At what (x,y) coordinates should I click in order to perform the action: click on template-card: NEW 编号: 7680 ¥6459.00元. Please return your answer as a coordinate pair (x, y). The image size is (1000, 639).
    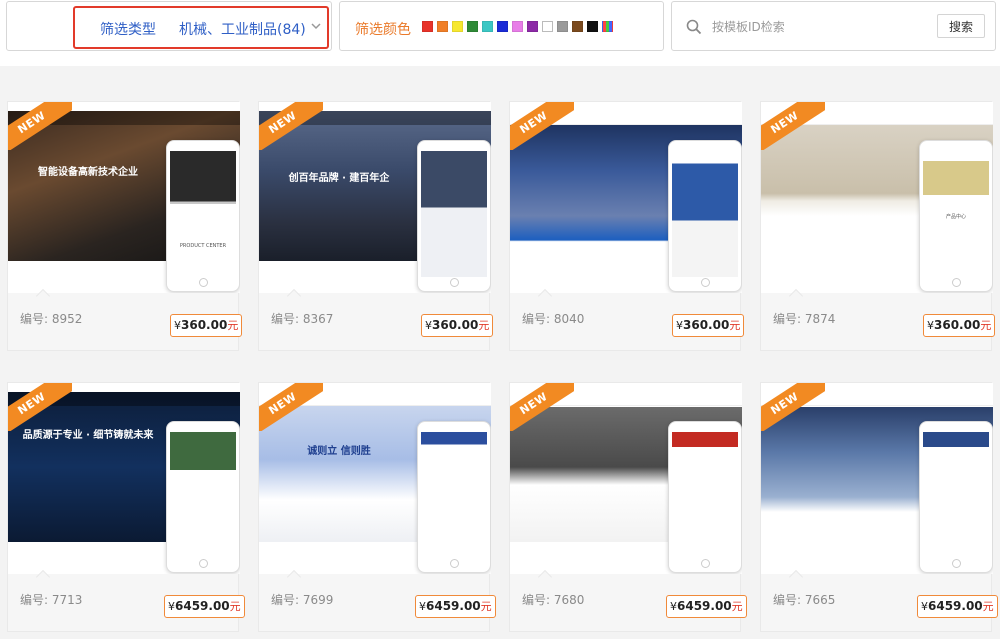
    Looking at the image, I should click on (628, 507).